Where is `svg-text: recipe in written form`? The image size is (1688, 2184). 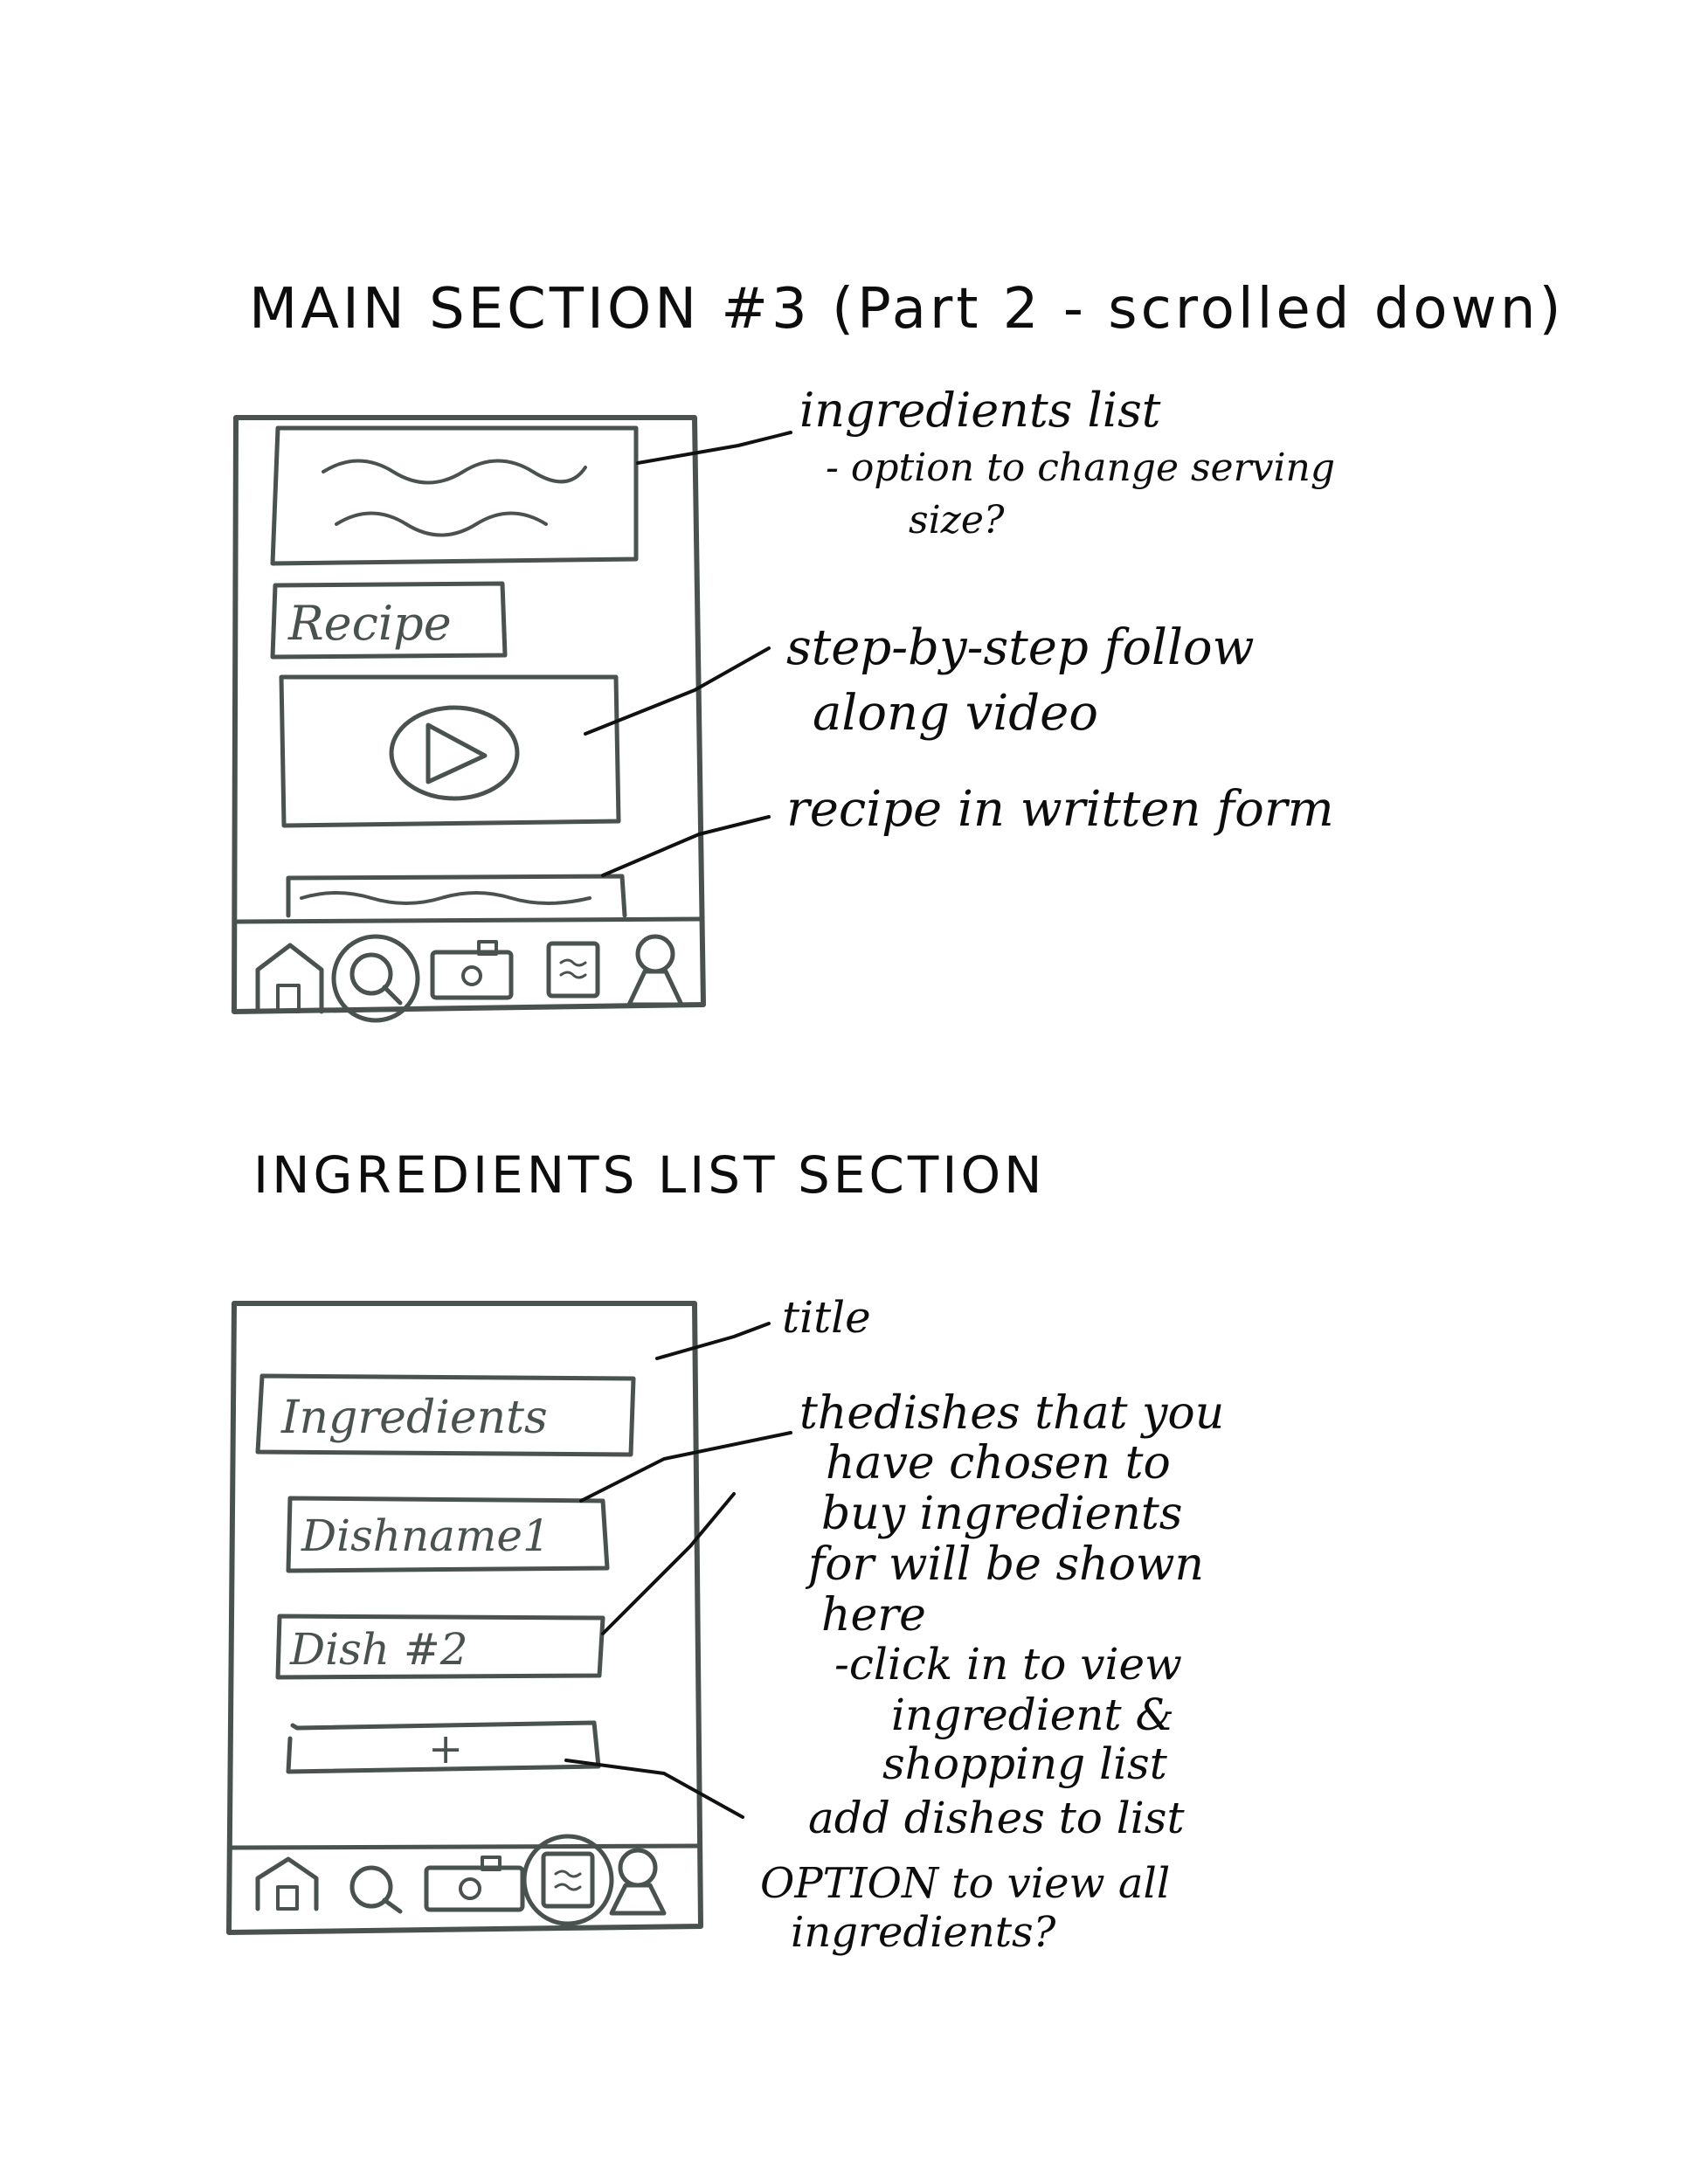 svg-text: recipe in written form is located at coordinates (1060, 809).